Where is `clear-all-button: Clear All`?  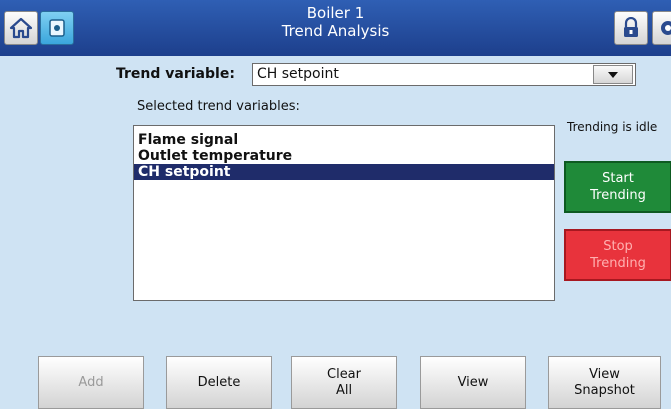 clear-all-button: Clear All is located at coordinates (344, 382).